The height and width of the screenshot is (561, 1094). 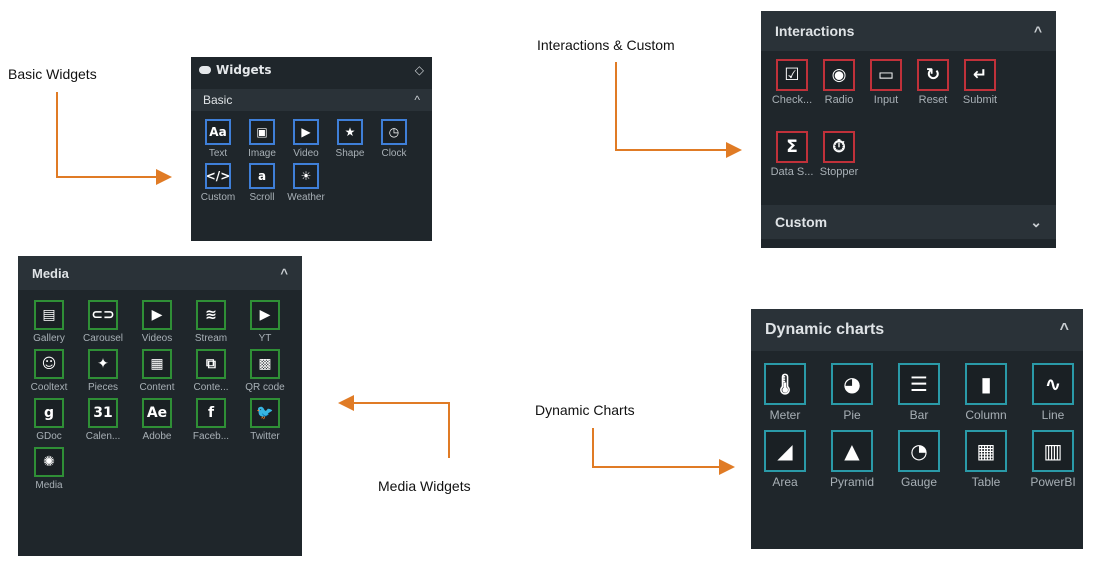 I want to click on text-icon: Aa, so click(x=218, y=132).